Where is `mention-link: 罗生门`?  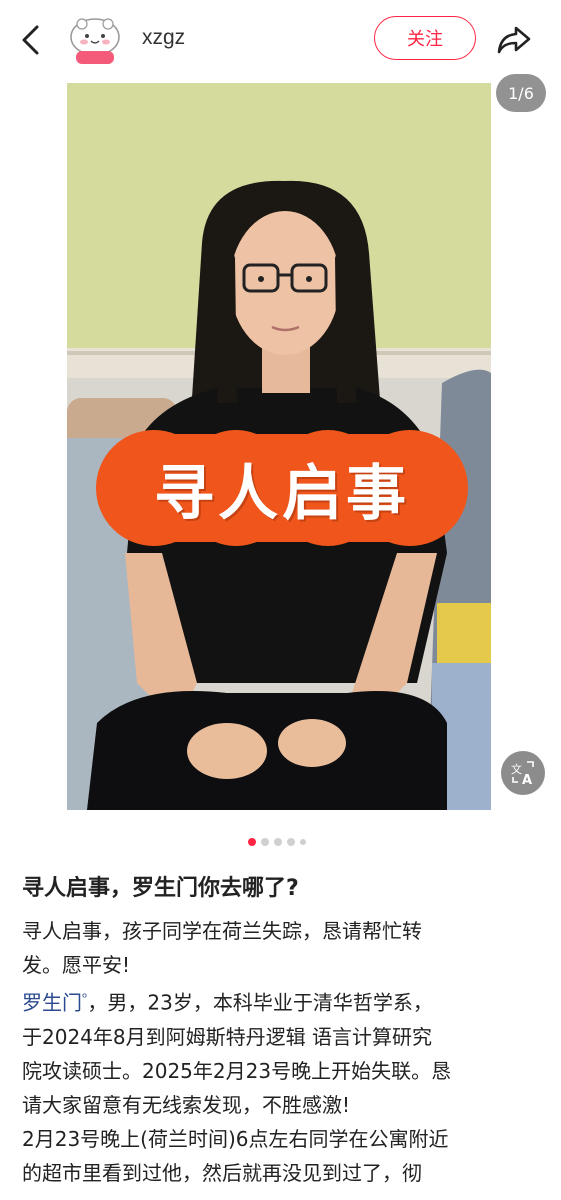
mention-link: 罗生门 is located at coordinates (52, 1003).